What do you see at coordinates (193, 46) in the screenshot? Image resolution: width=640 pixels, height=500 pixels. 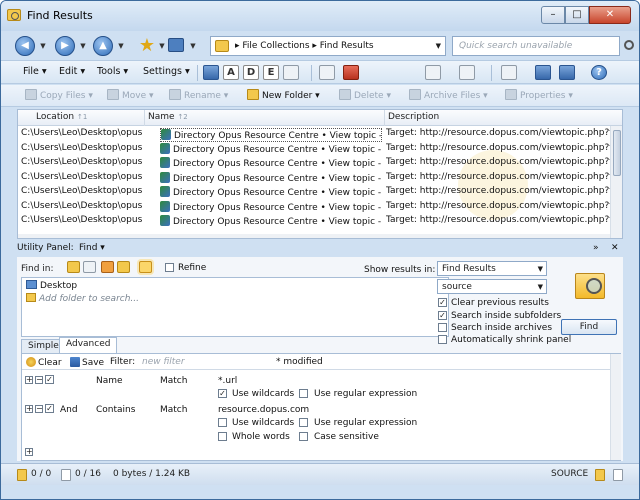 I see `computer-dropdown-icon: ▼` at bounding box center [193, 46].